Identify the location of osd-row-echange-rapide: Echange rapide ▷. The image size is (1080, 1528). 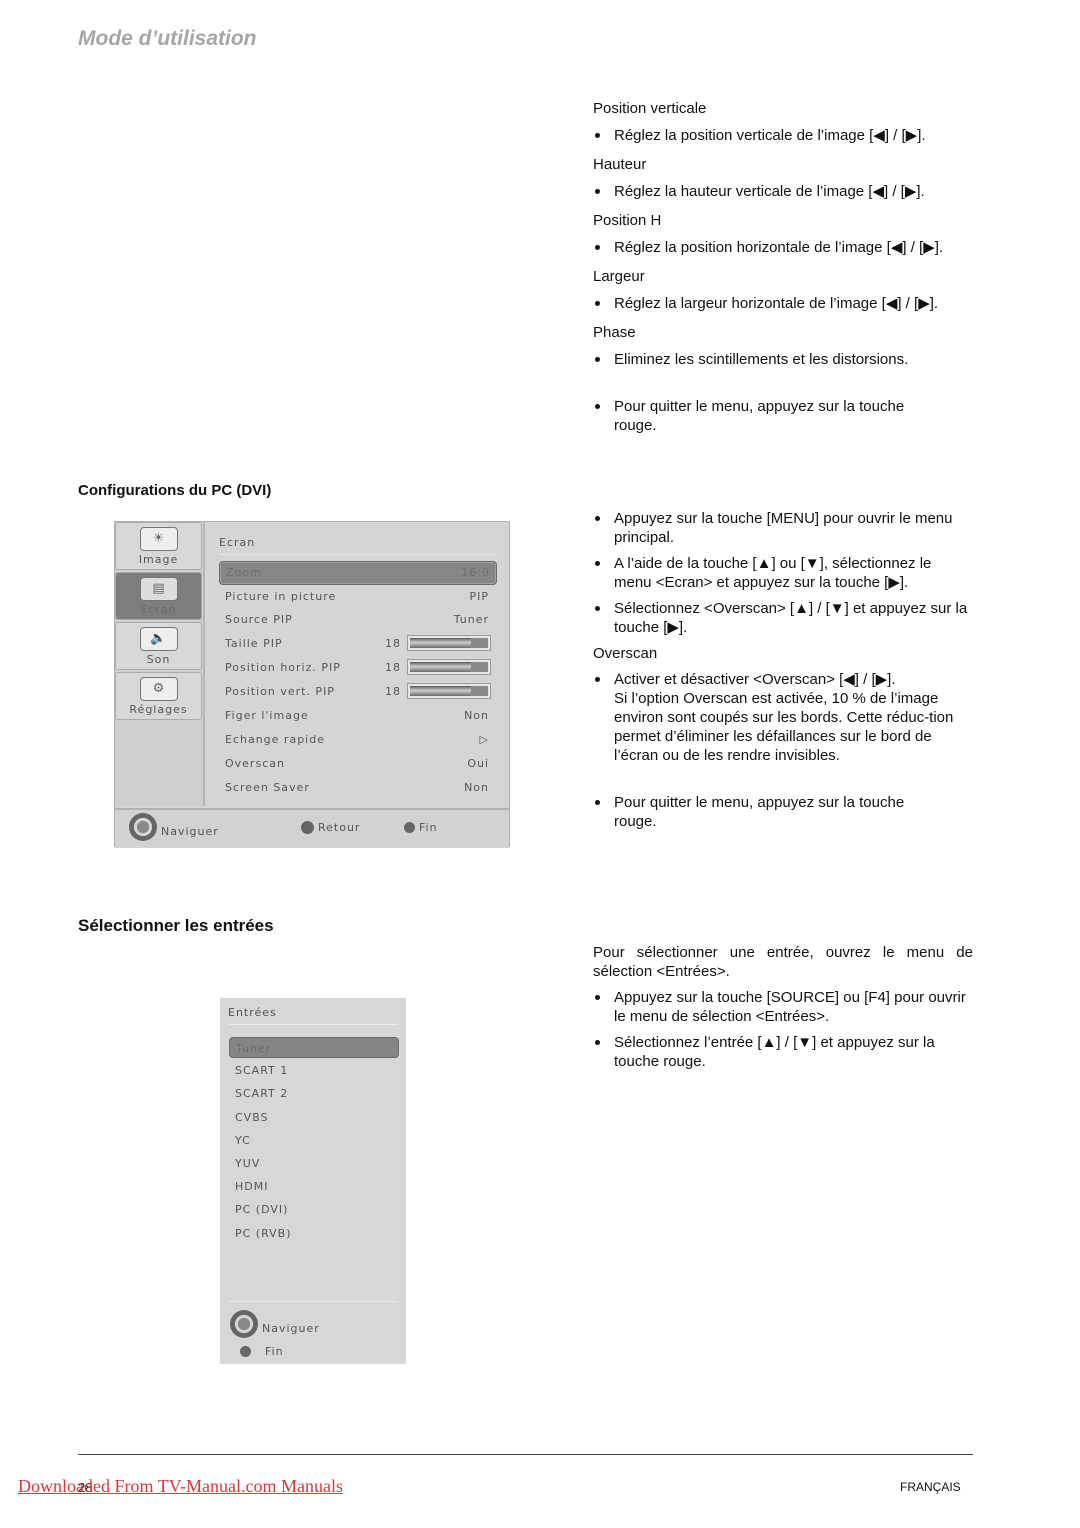
(357, 740).